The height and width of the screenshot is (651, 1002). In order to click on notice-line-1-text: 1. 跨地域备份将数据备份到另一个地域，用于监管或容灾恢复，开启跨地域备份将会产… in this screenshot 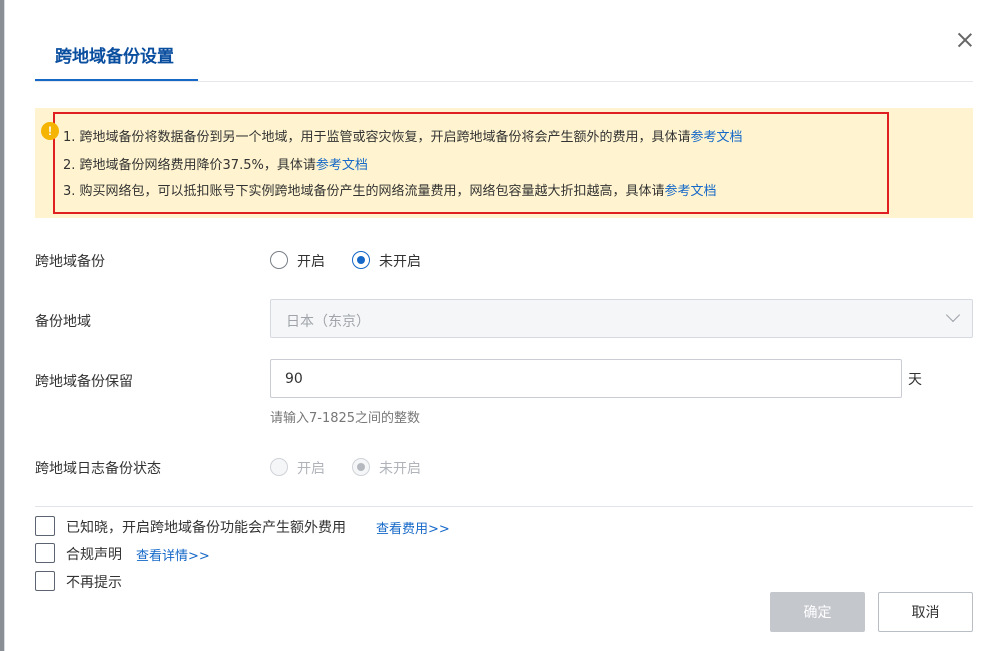, I will do `click(377, 137)`.